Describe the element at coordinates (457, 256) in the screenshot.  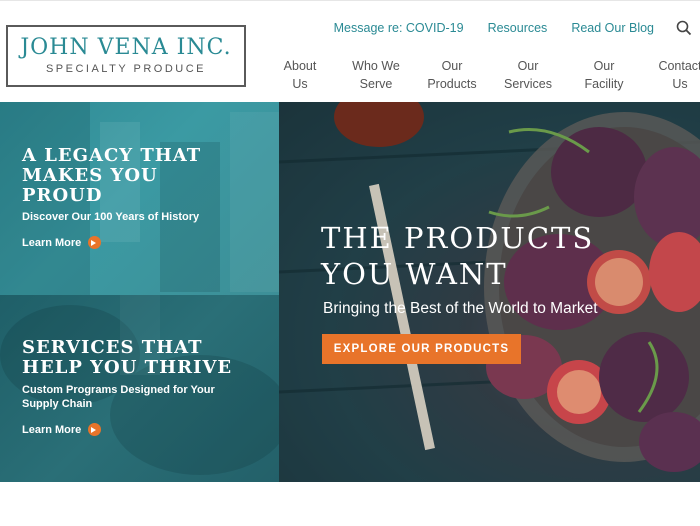
I see `hero-title: THE PRODUCTS YOU WANT` at that location.